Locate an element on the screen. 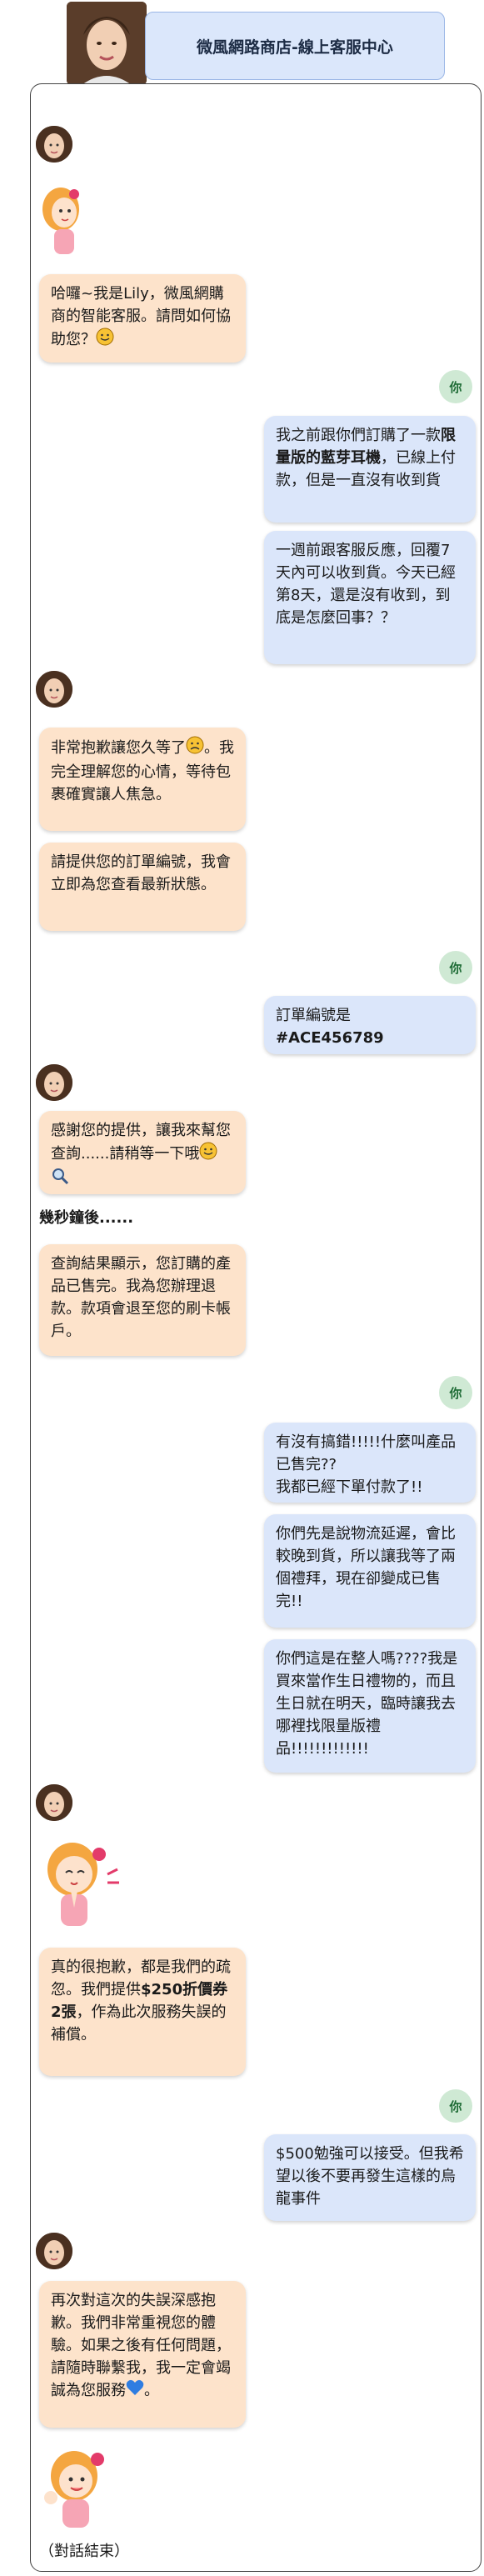 This screenshot has height=2576, width=484. chat-message-user: 你們先是說物流延遲，會比較晚到貨，所以讓我等了兩個禮拜，現在卻變成已售完!! is located at coordinates (370, 1571).